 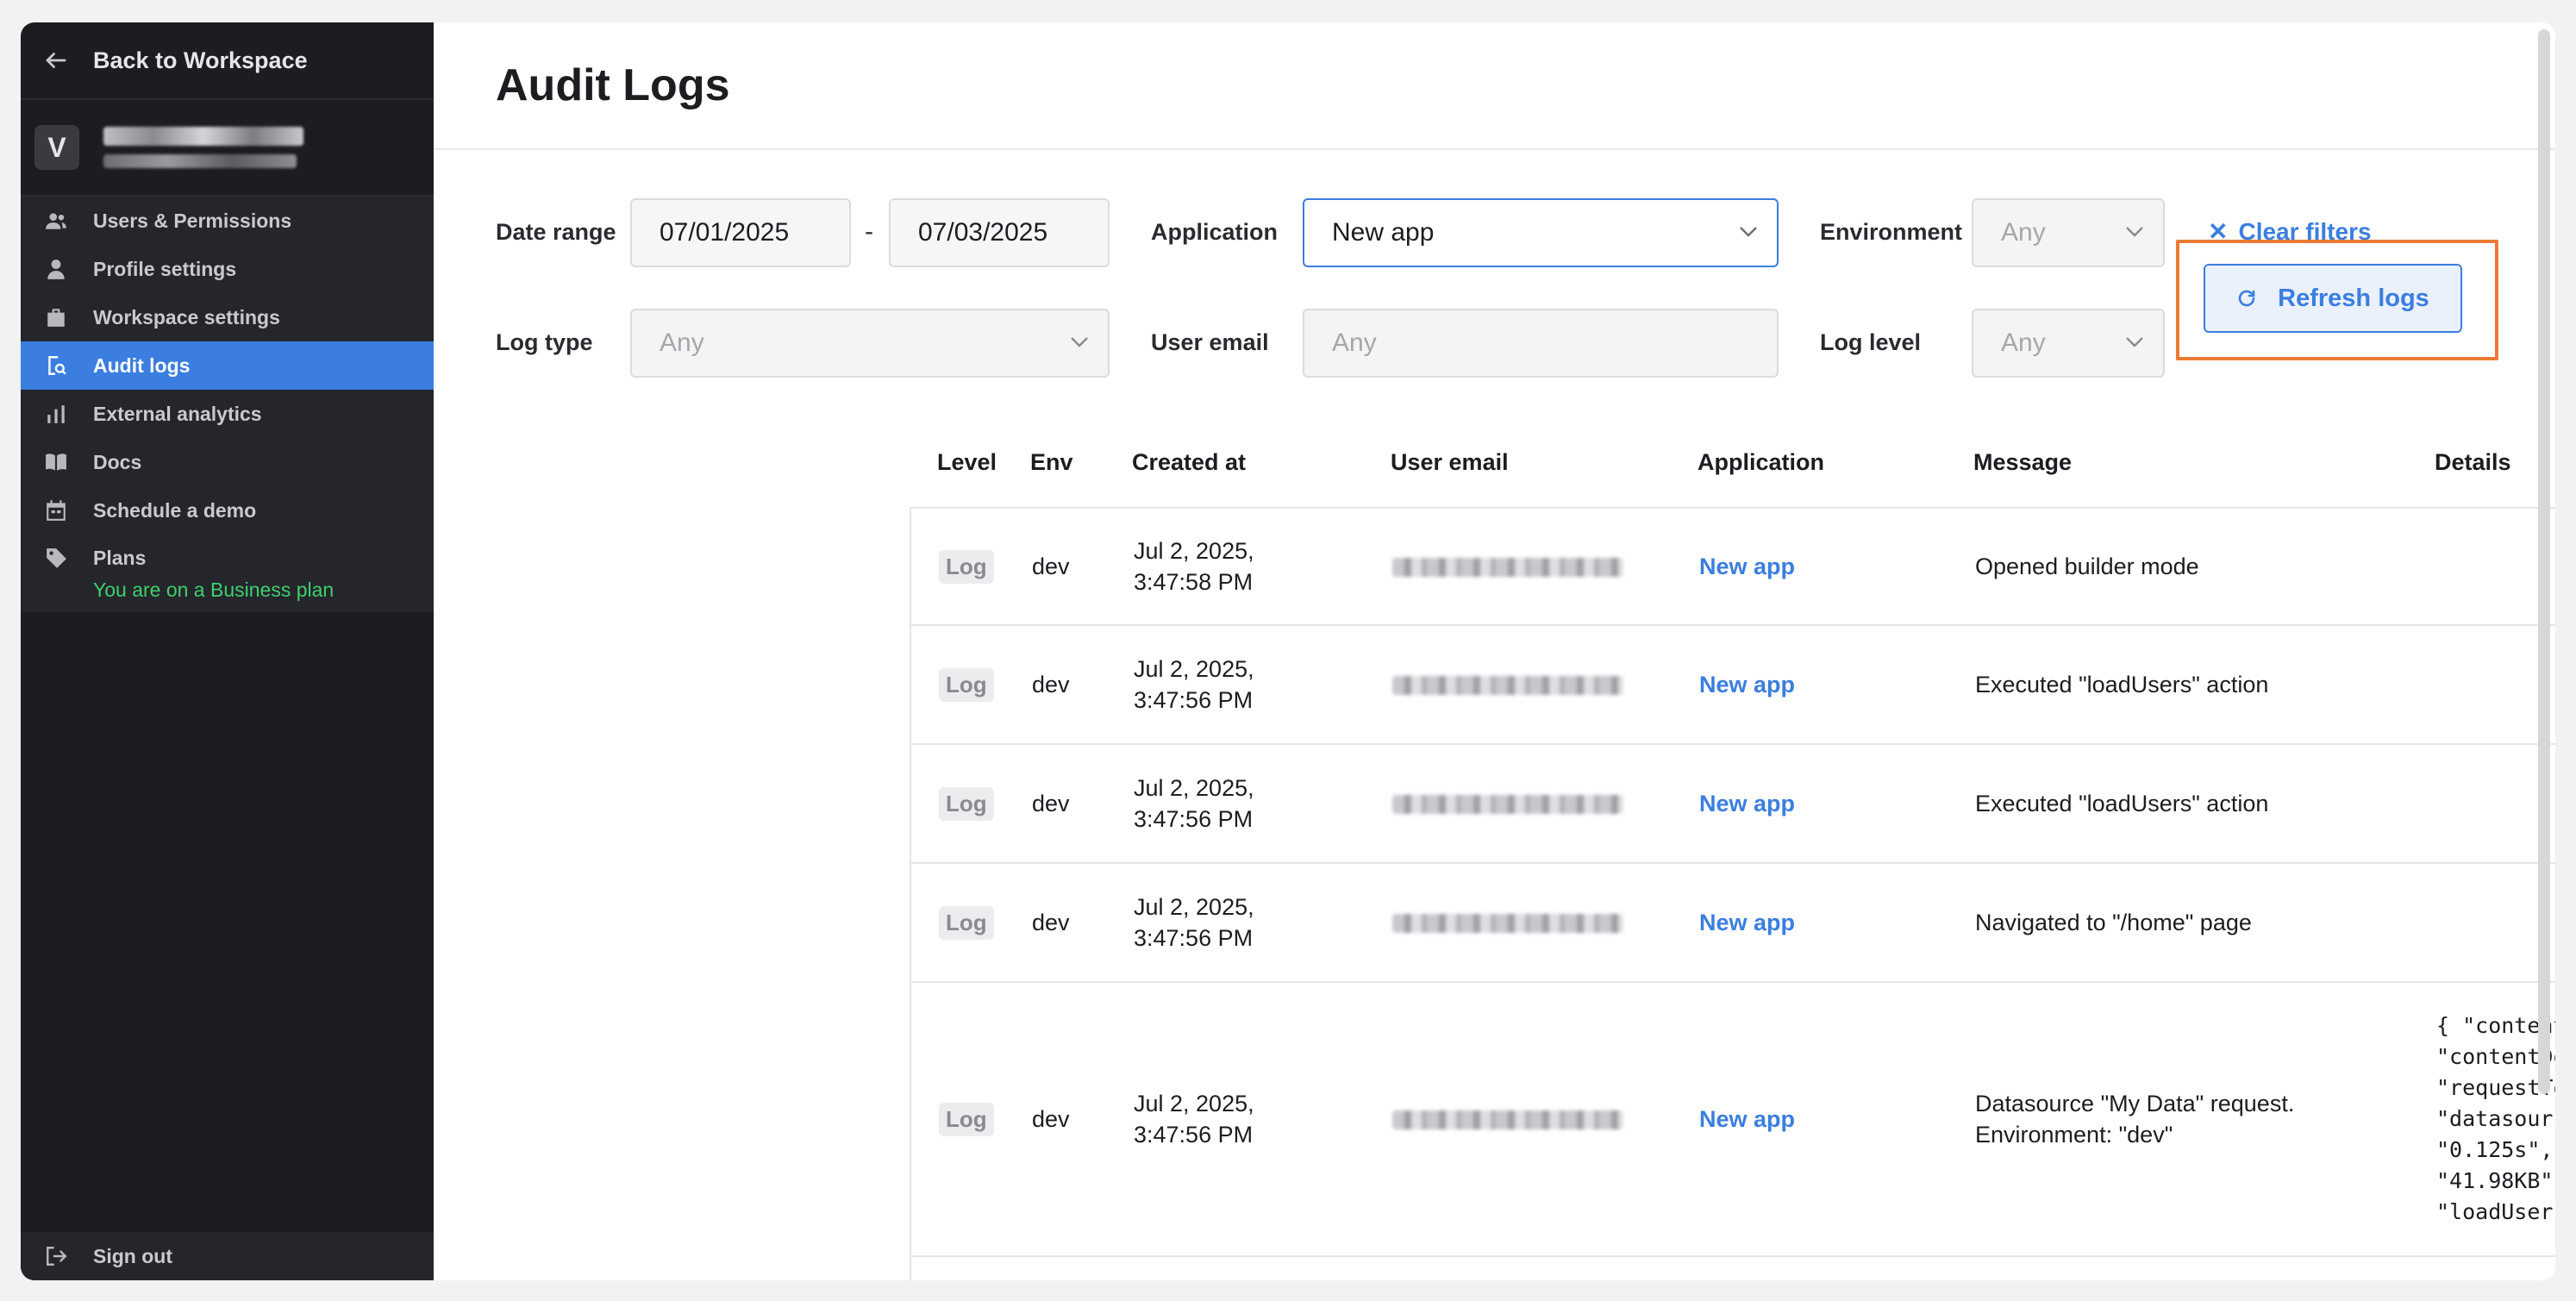 I want to click on sidebar-item-schedule-demo: Schedule a demo, so click(x=228, y=510).